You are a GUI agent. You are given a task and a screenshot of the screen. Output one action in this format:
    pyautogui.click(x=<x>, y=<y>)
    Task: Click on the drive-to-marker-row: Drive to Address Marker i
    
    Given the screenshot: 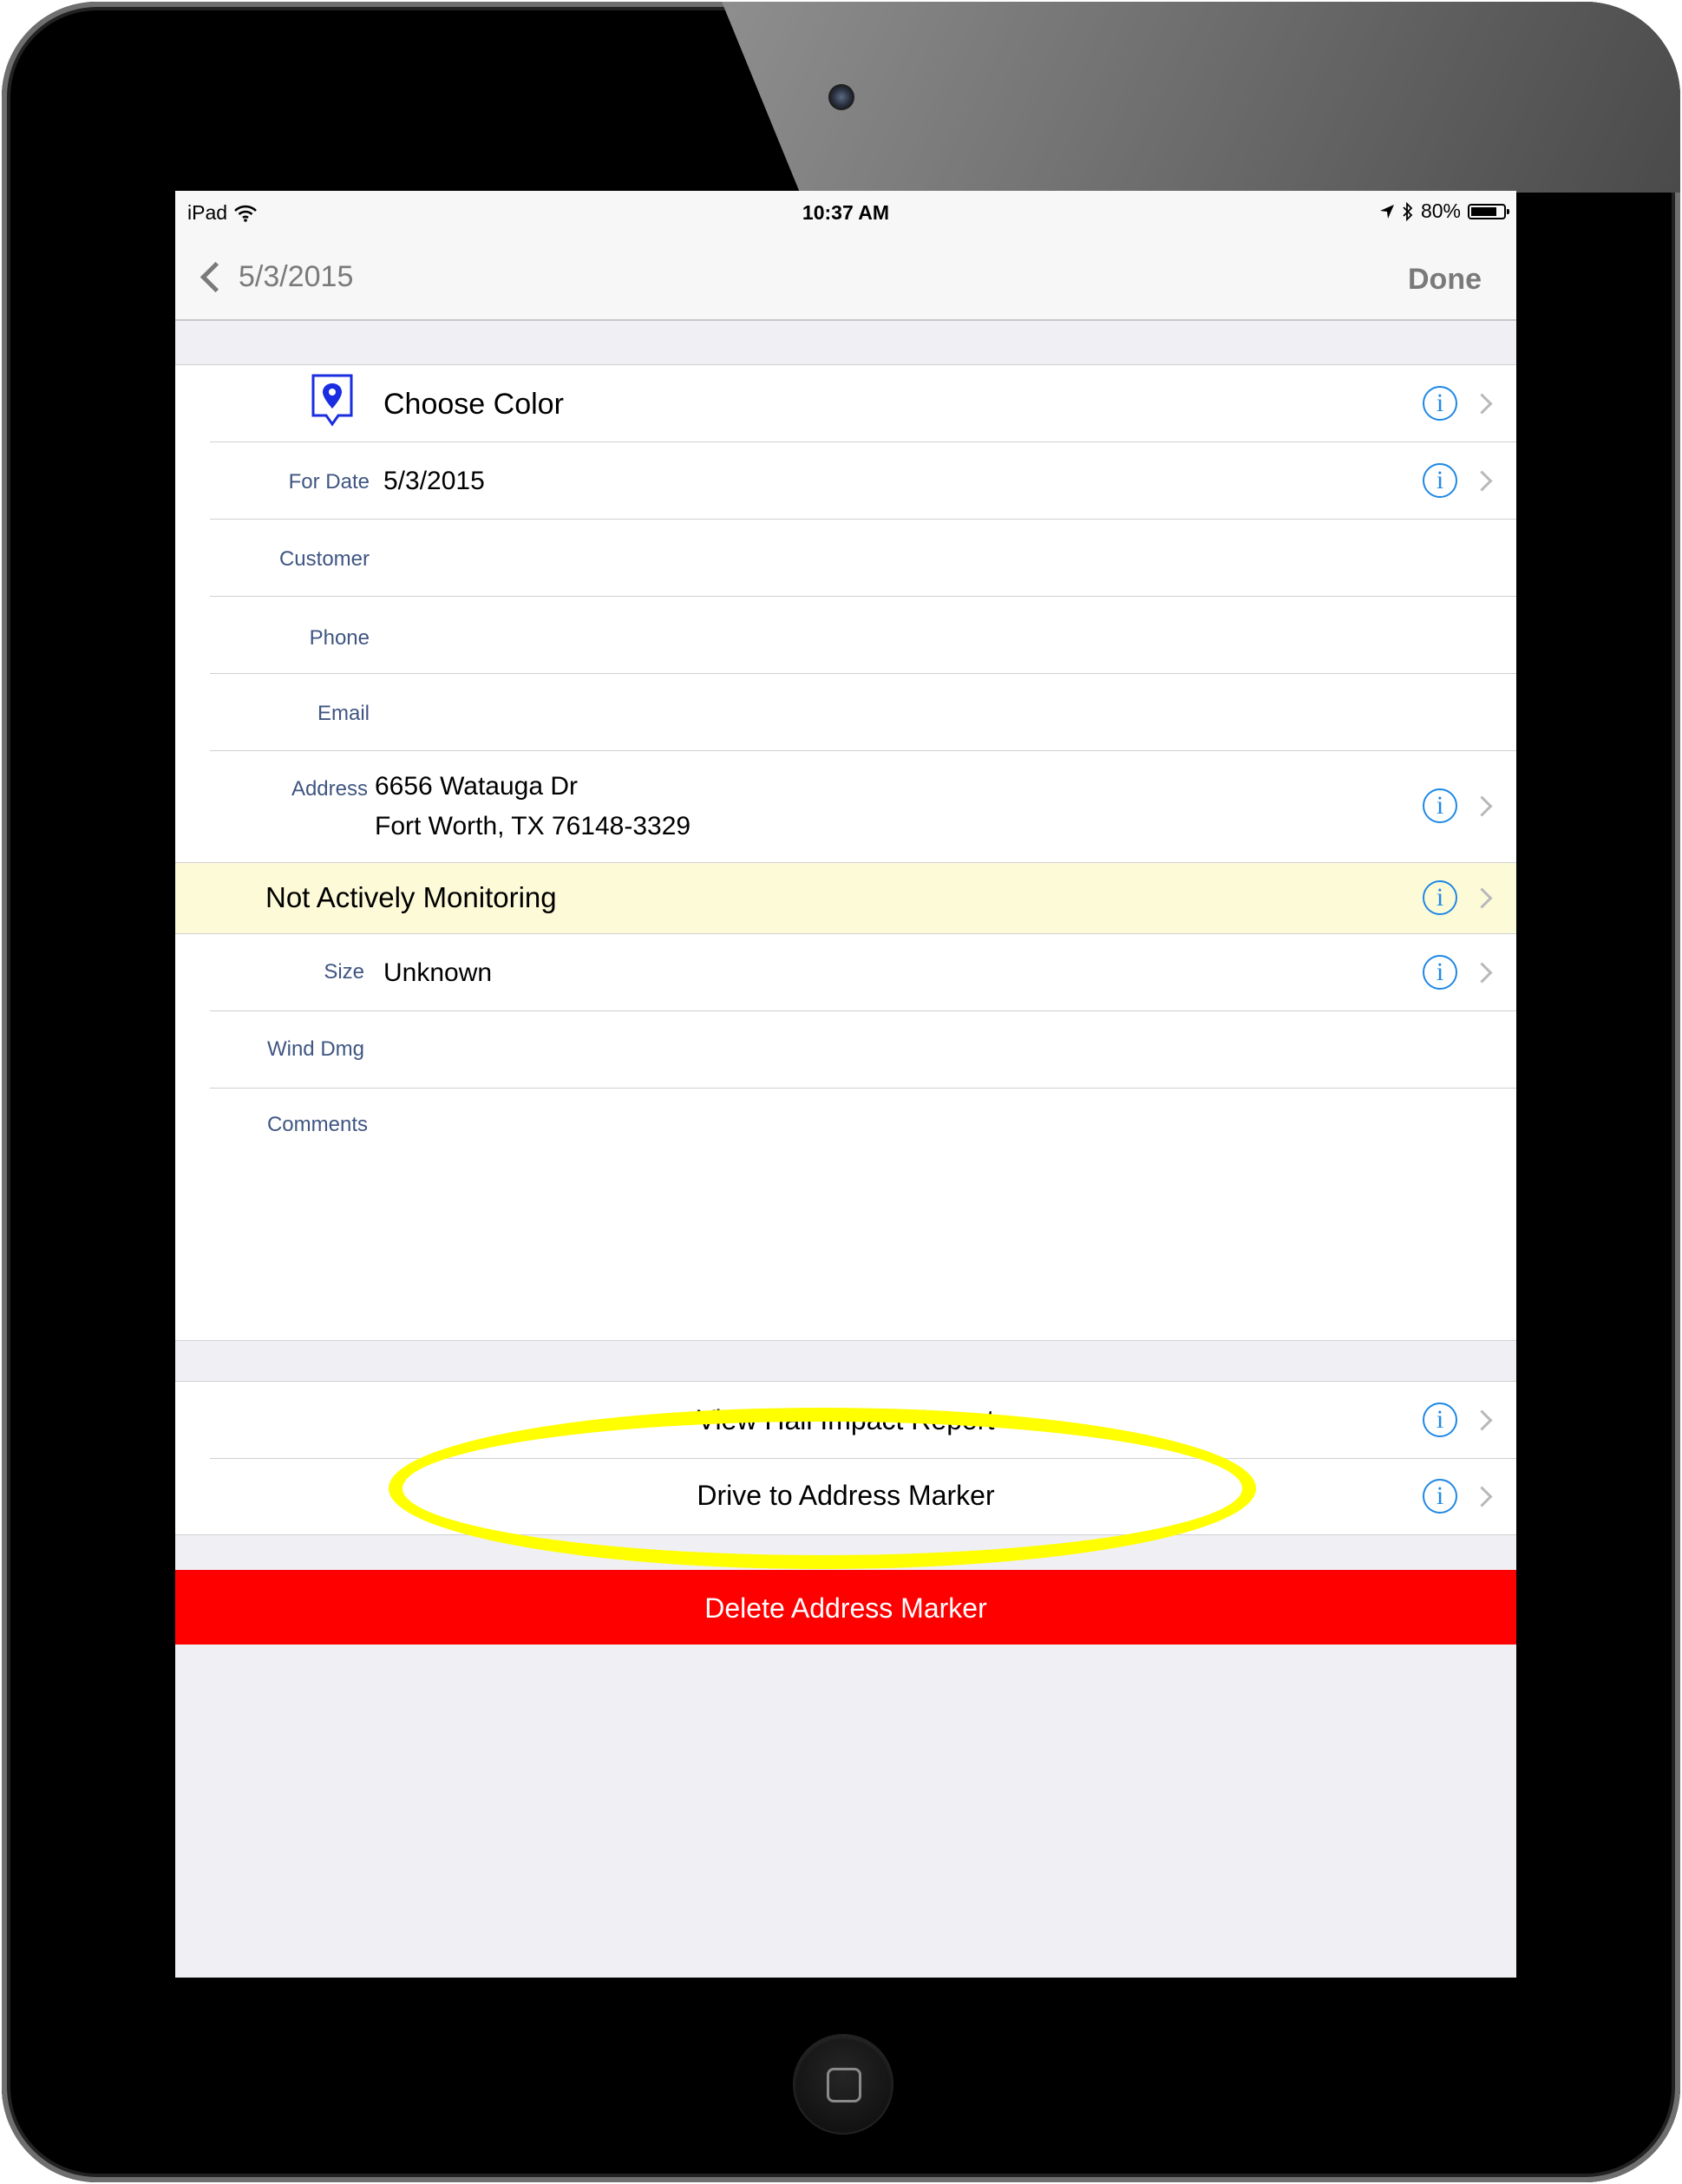 What is the action you would take?
    pyautogui.click(x=845, y=1496)
    